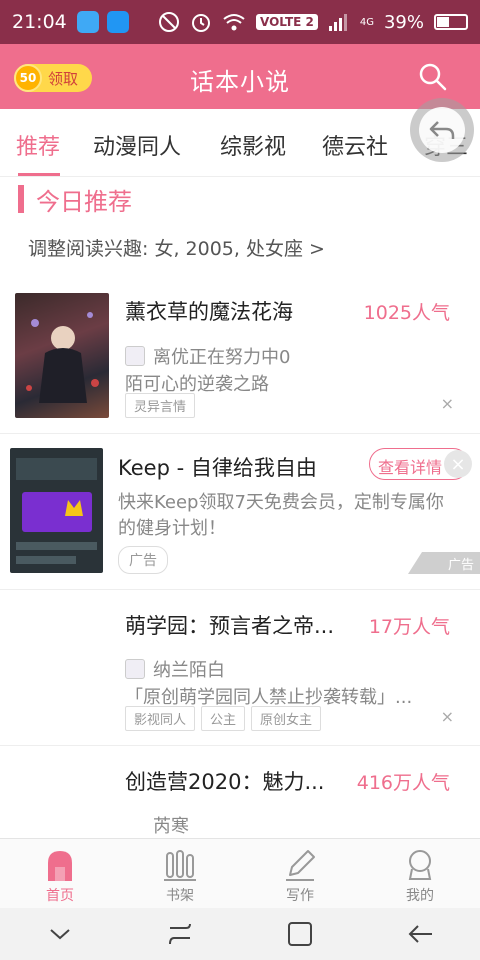 The image size is (480, 960). I want to click on section-header: 今日推荐, so click(75, 200).